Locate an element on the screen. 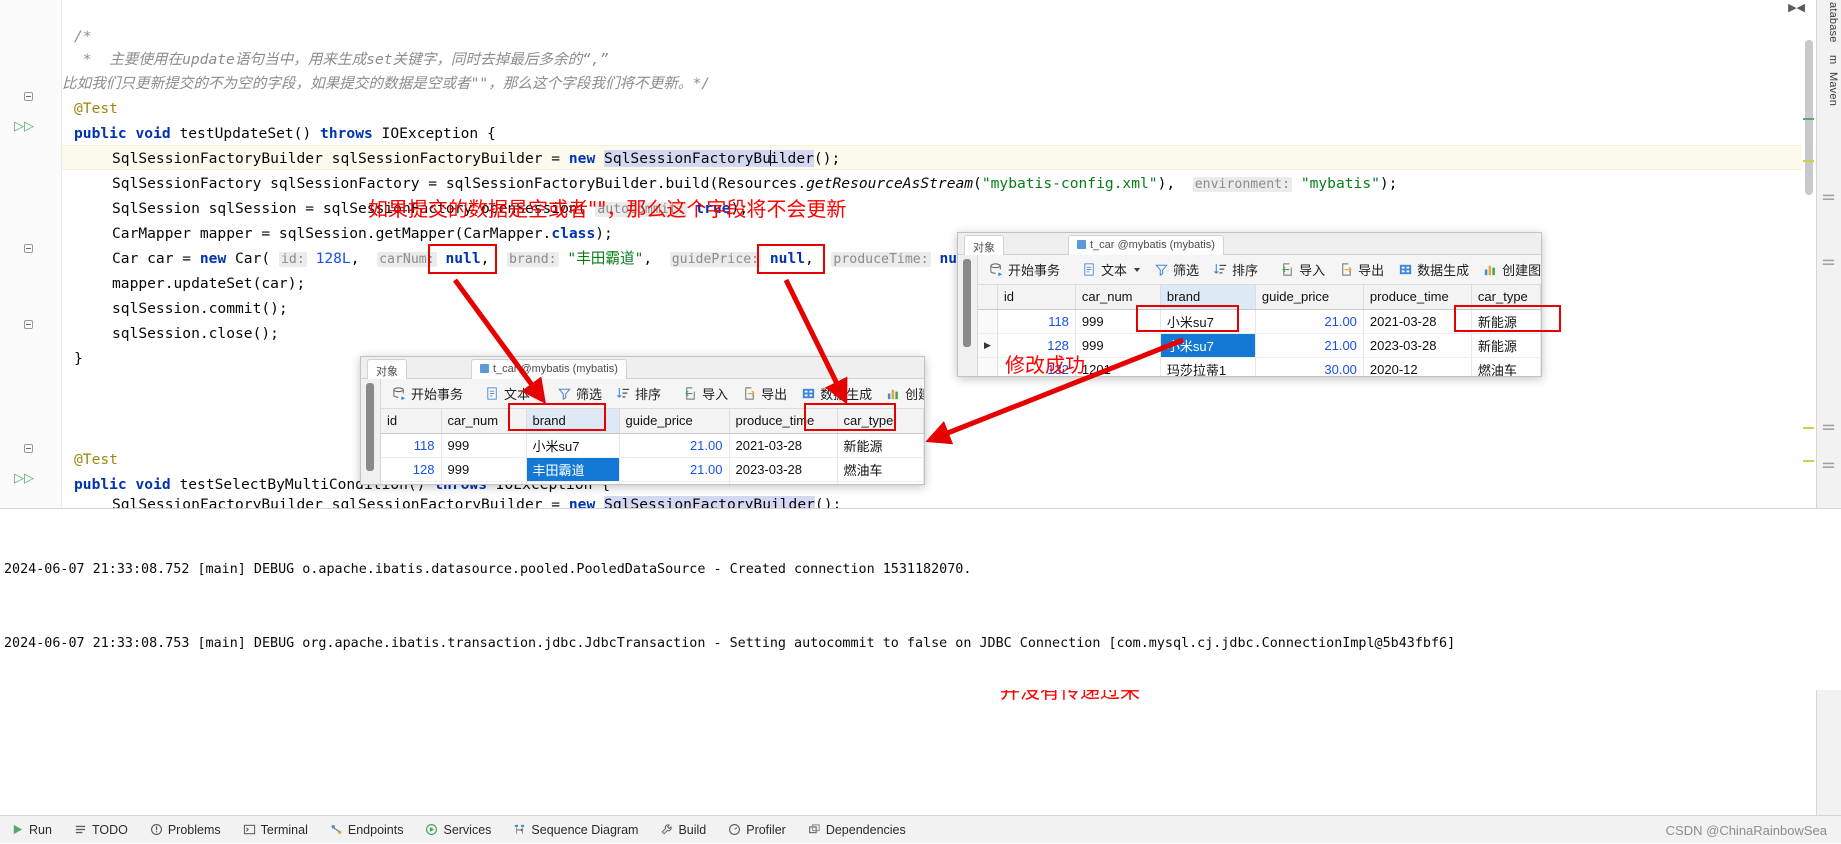 The height and width of the screenshot is (844, 1841). col-car-type: car_type is located at coordinates (1506, 297).